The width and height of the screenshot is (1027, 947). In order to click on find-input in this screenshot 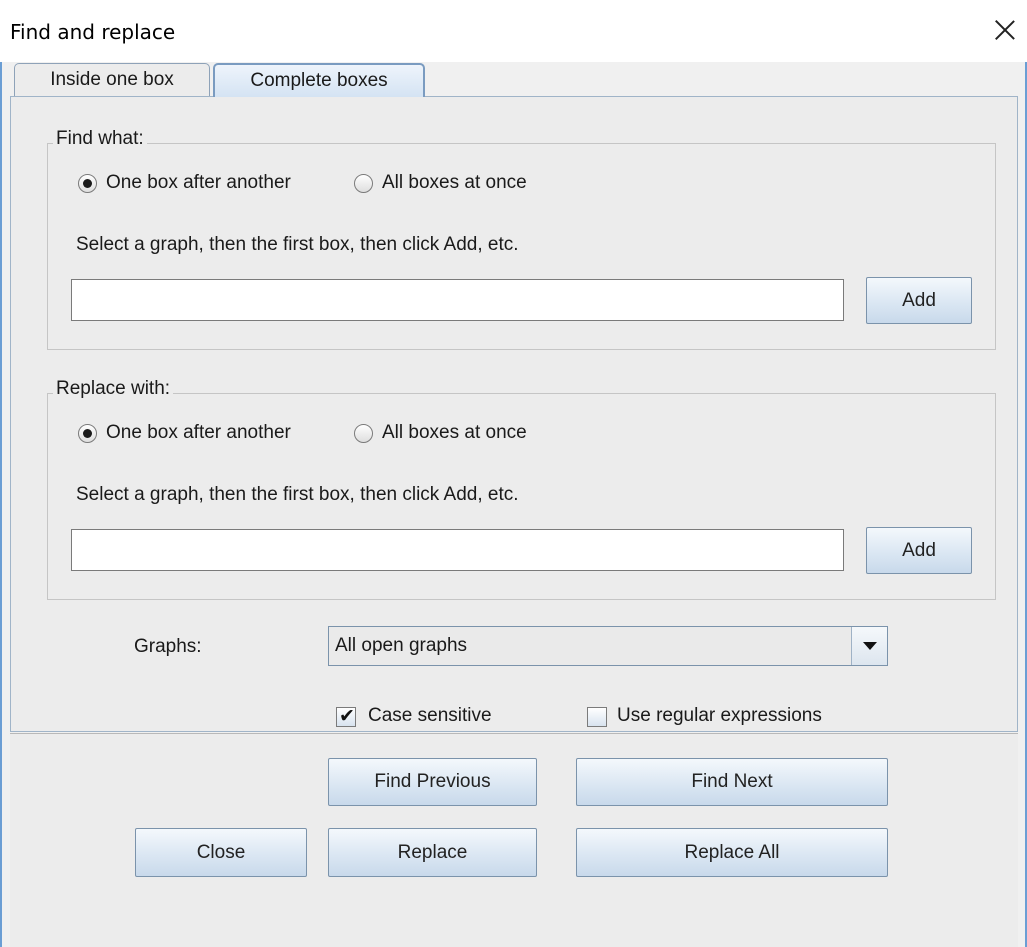, I will do `click(457, 300)`.